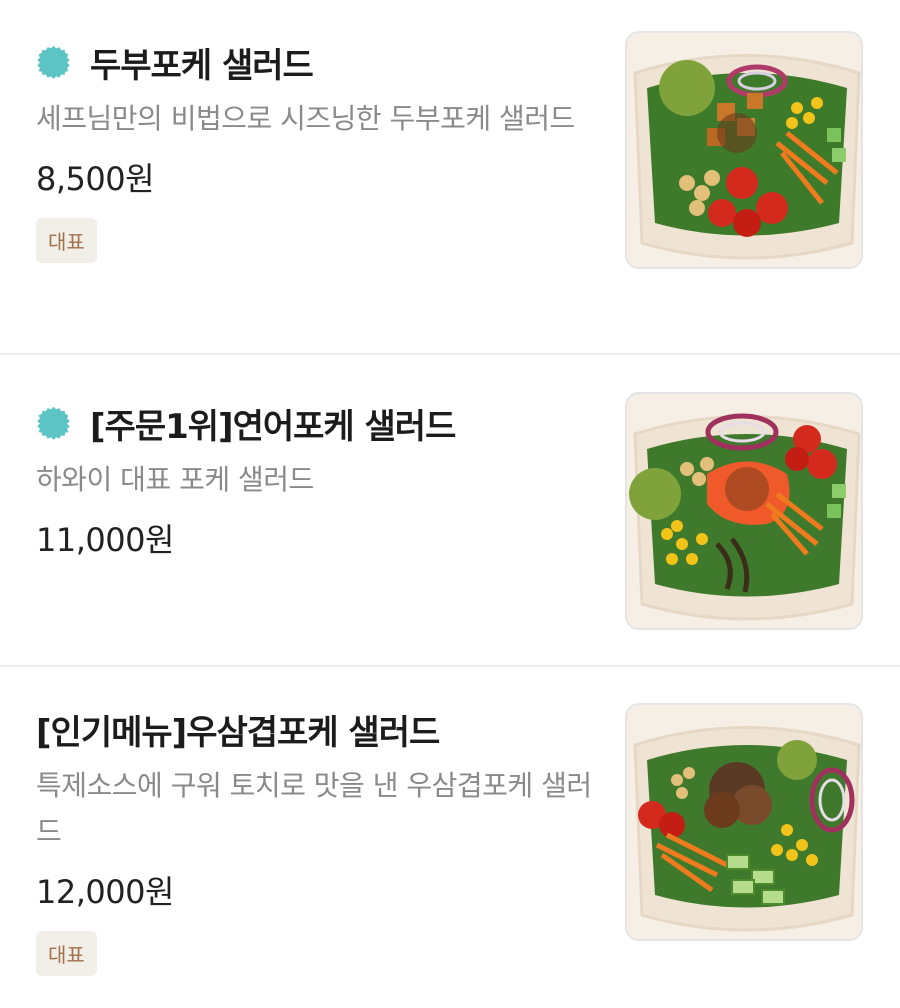 This screenshot has width=900, height=1008. I want to click on title-row: 인기 두부포케 샐러드, so click(316, 62).